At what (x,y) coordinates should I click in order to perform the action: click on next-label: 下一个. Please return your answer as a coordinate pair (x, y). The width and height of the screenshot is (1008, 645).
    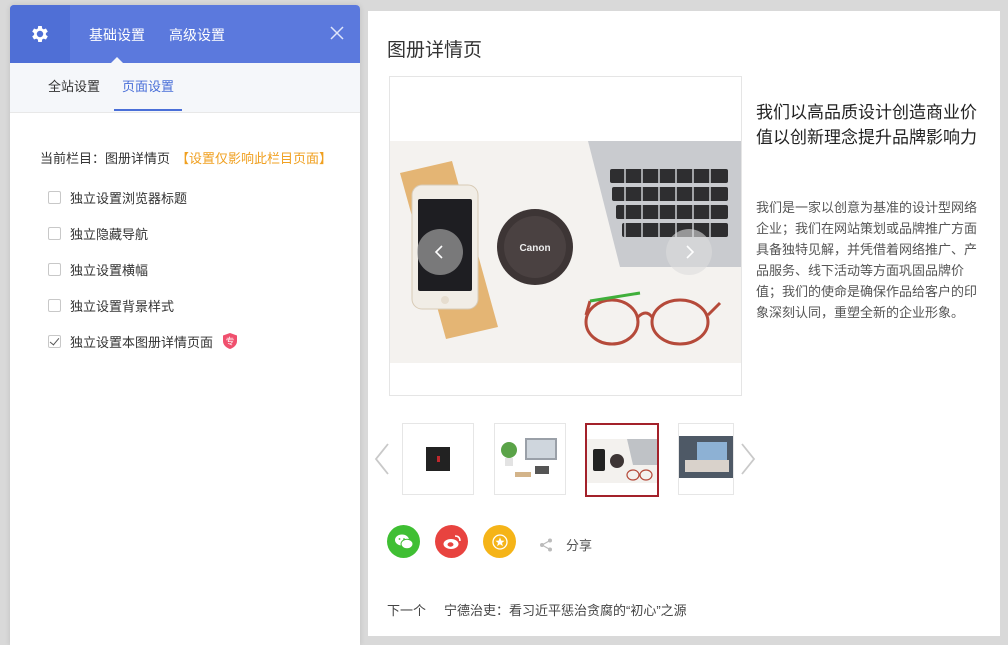
    Looking at the image, I should click on (407, 610).